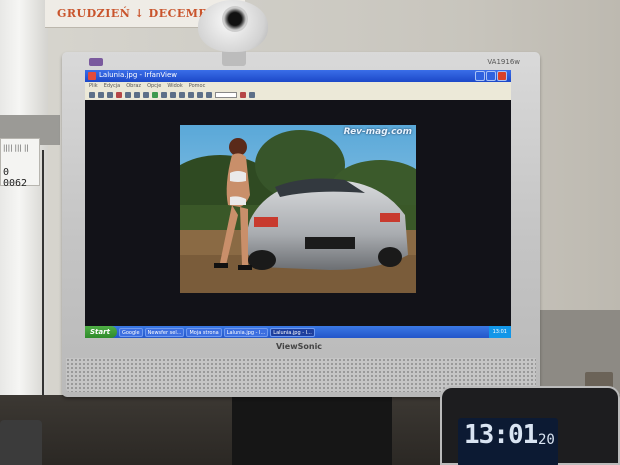 This screenshot has width=620, height=465. I want to click on displayed-photo: Rev-mag.com, so click(298, 209).